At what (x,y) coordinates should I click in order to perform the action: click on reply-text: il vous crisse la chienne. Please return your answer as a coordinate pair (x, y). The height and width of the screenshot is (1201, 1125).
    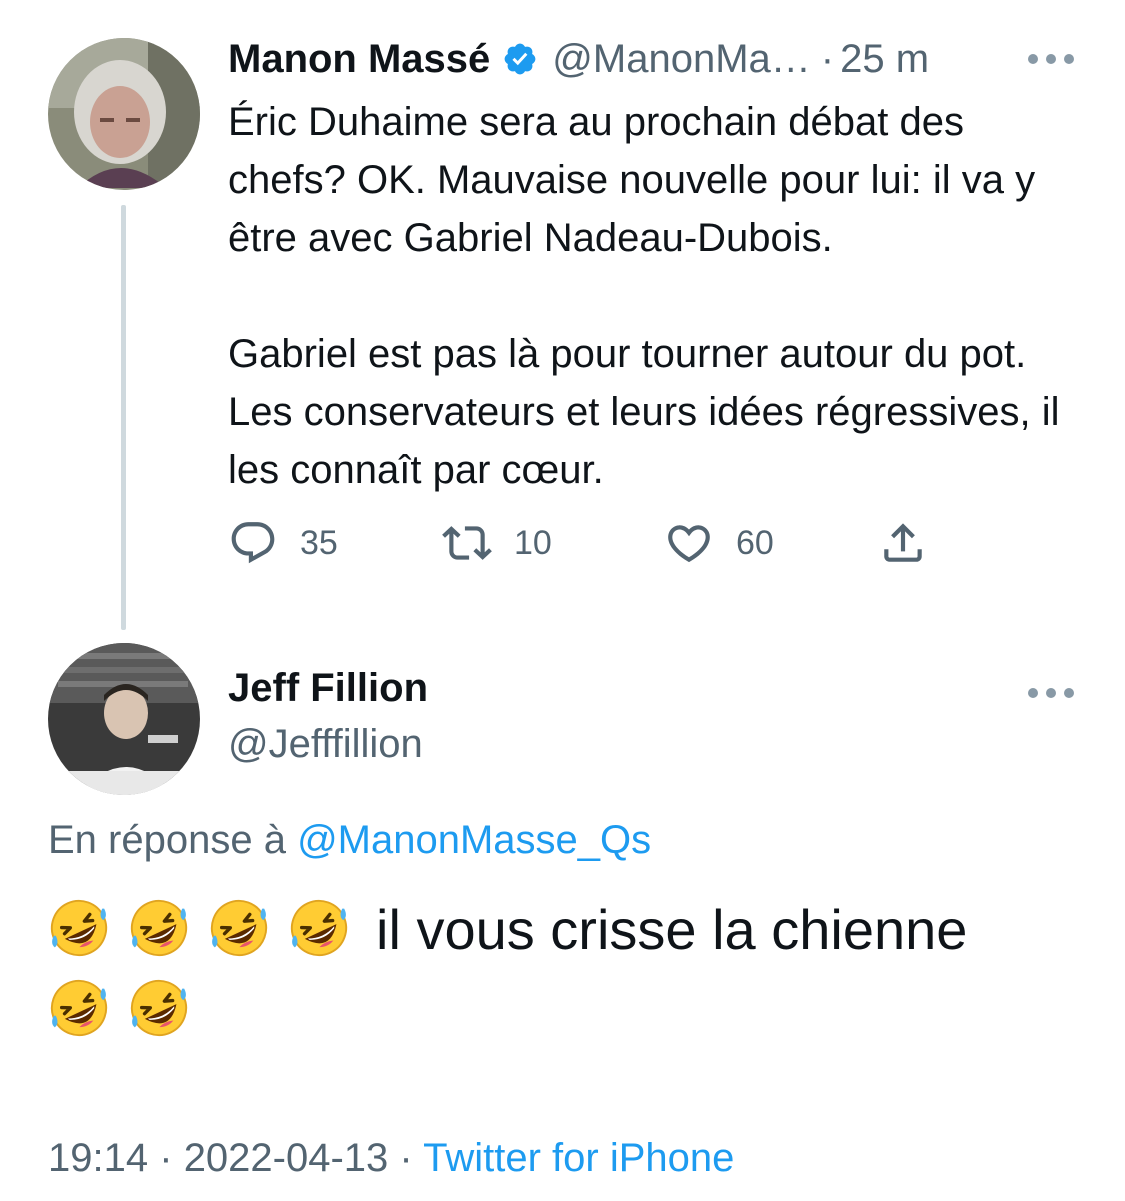
    Looking at the image, I should click on (568, 970).